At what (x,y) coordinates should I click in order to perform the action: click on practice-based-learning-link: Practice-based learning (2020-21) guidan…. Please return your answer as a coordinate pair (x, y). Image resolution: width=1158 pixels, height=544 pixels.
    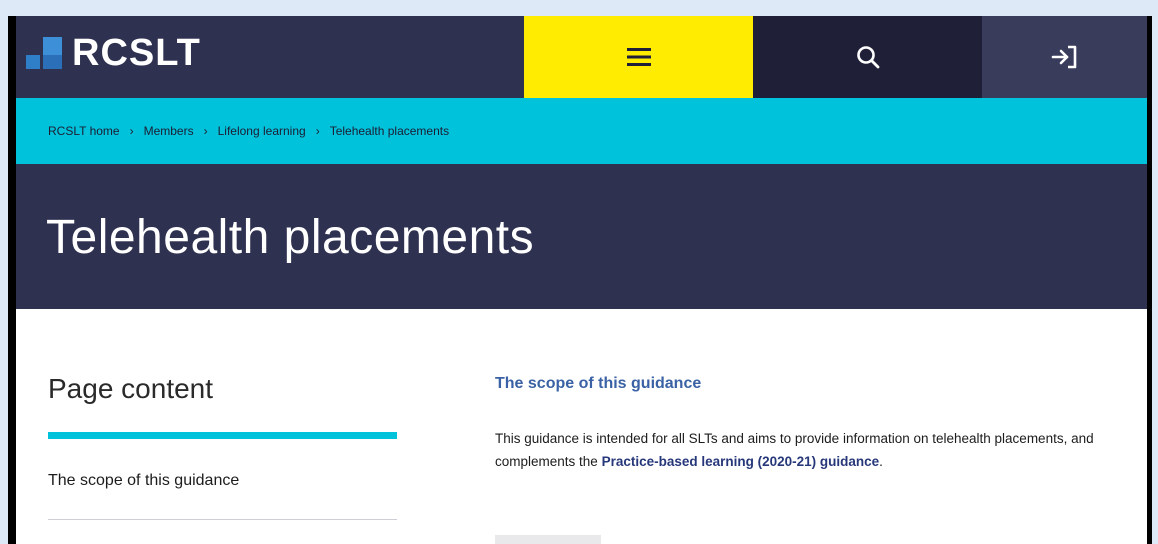
    Looking at the image, I should click on (741, 461).